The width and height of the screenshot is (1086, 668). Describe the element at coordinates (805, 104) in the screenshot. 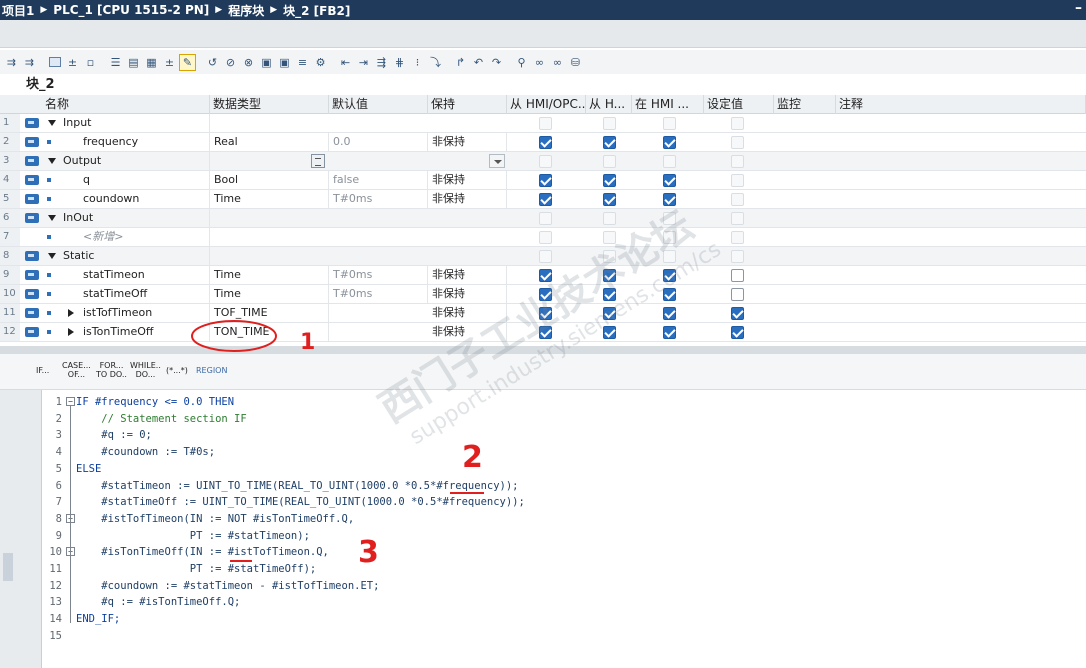

I see `col-monitor: 监控` at that location.